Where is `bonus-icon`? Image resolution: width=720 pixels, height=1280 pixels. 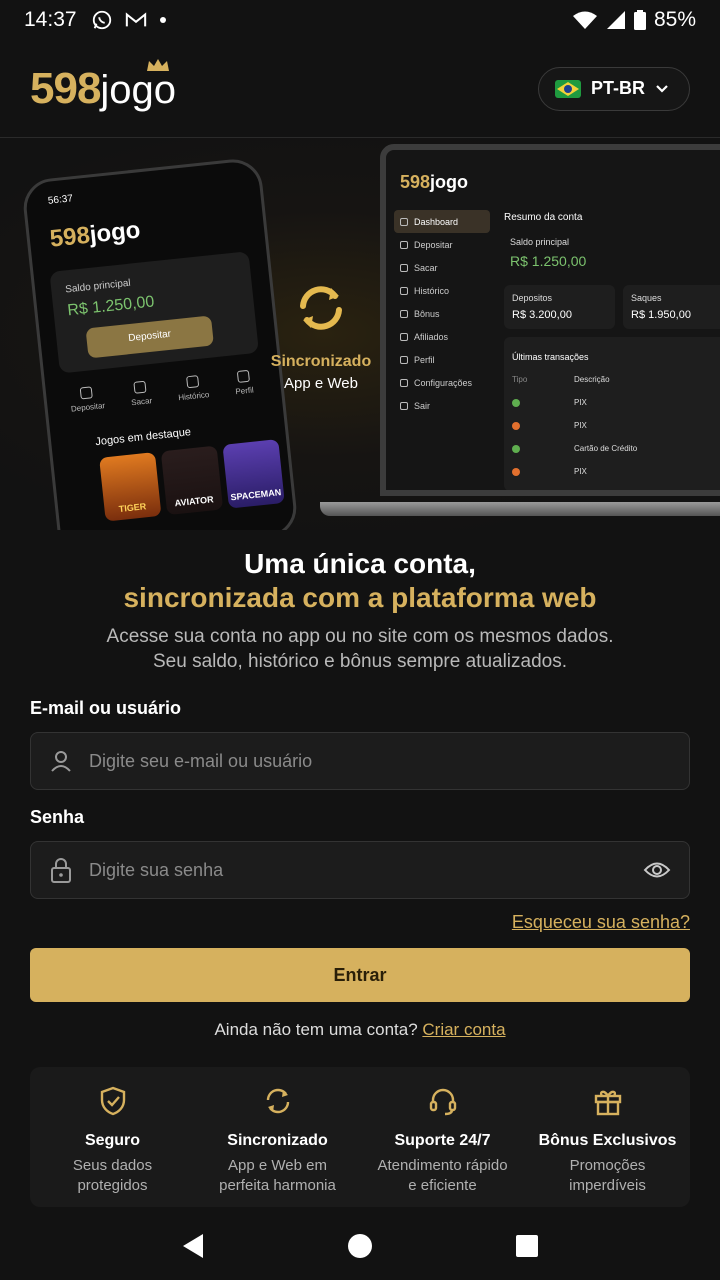
bonus-icon is located at coordinates (404, 313).